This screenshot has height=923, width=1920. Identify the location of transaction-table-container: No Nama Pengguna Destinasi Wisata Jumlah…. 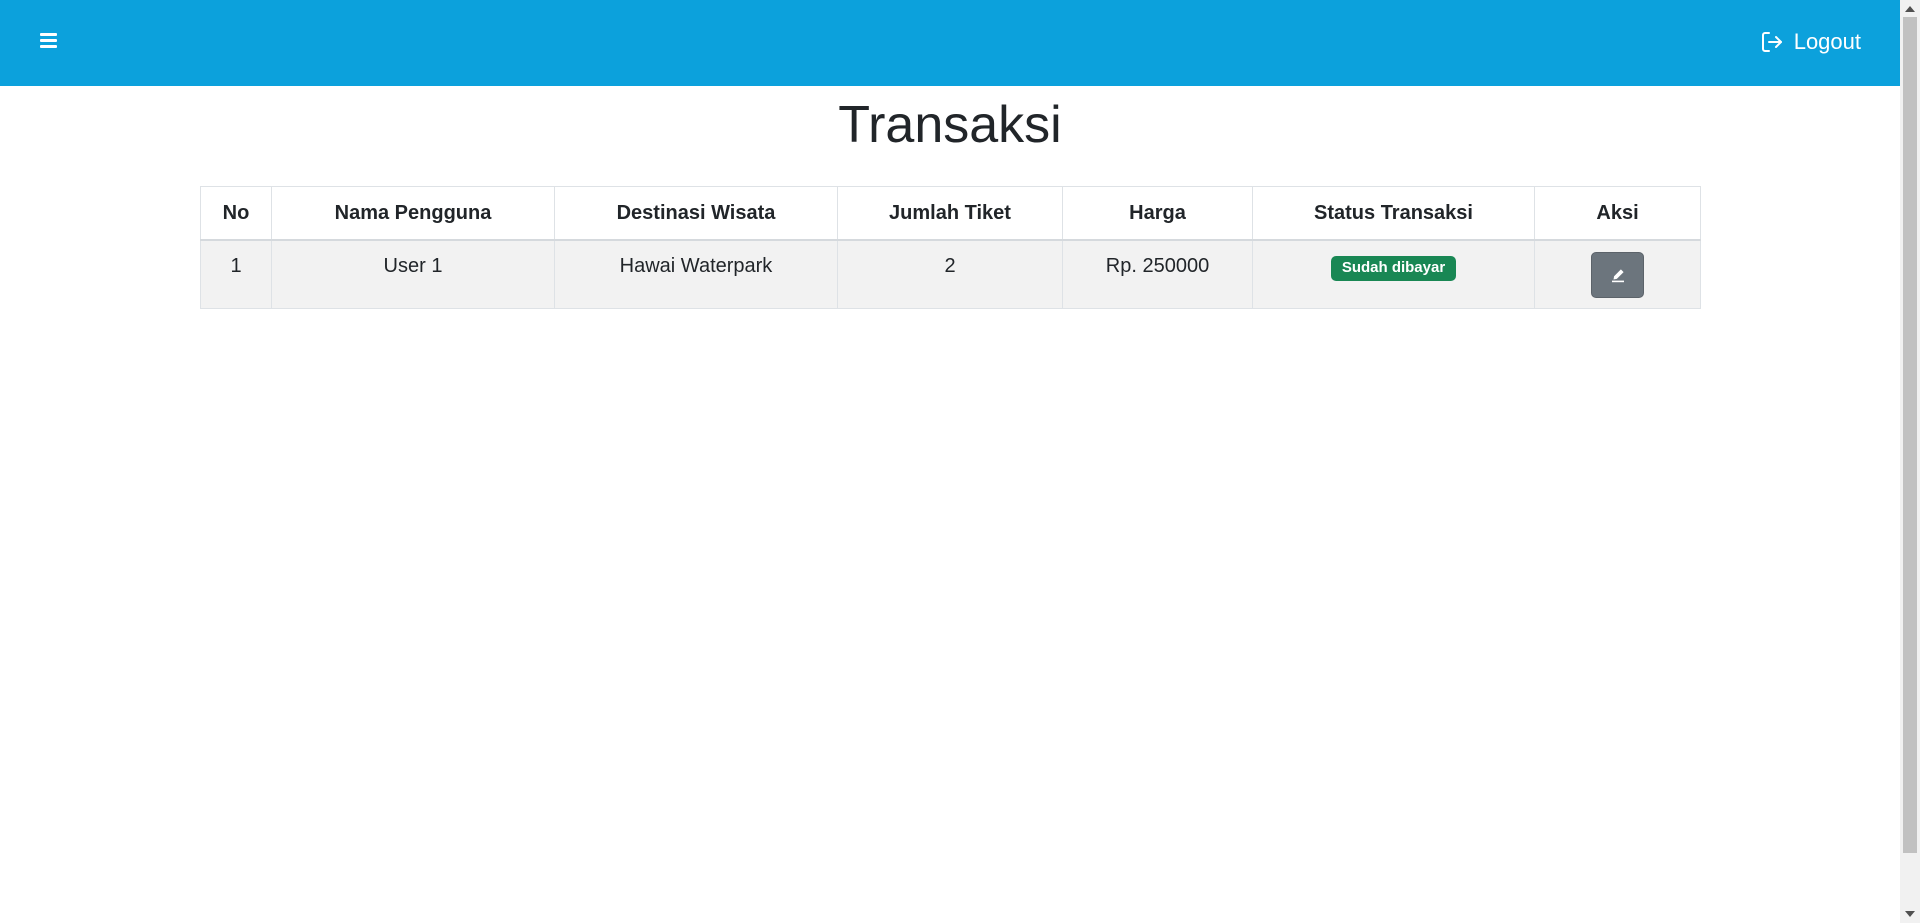
(950, 247).